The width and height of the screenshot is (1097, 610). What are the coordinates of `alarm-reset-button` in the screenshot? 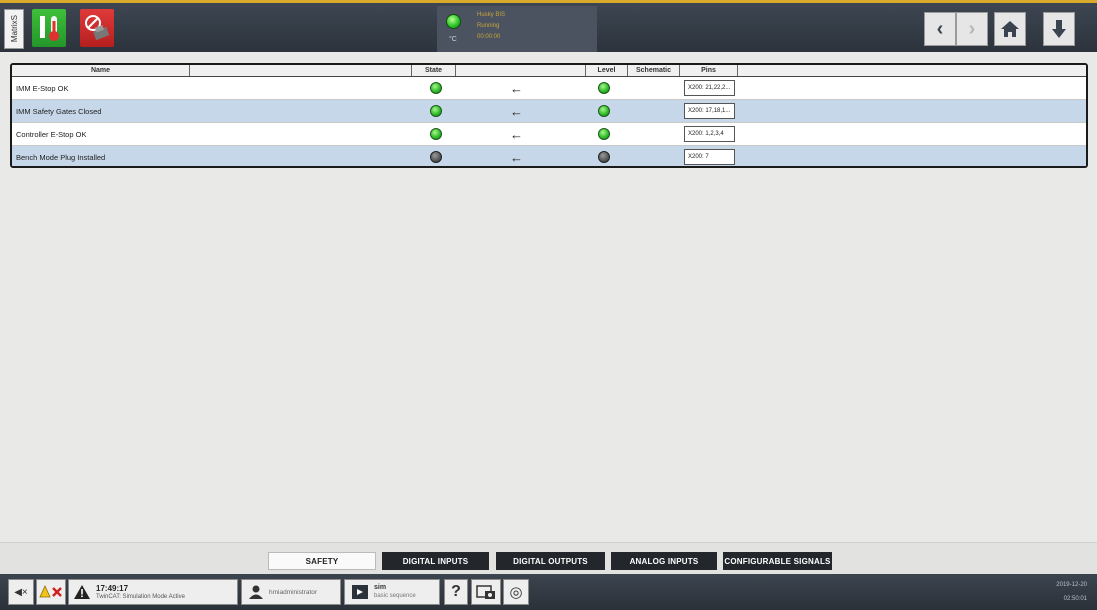 It's located at (51, 592).